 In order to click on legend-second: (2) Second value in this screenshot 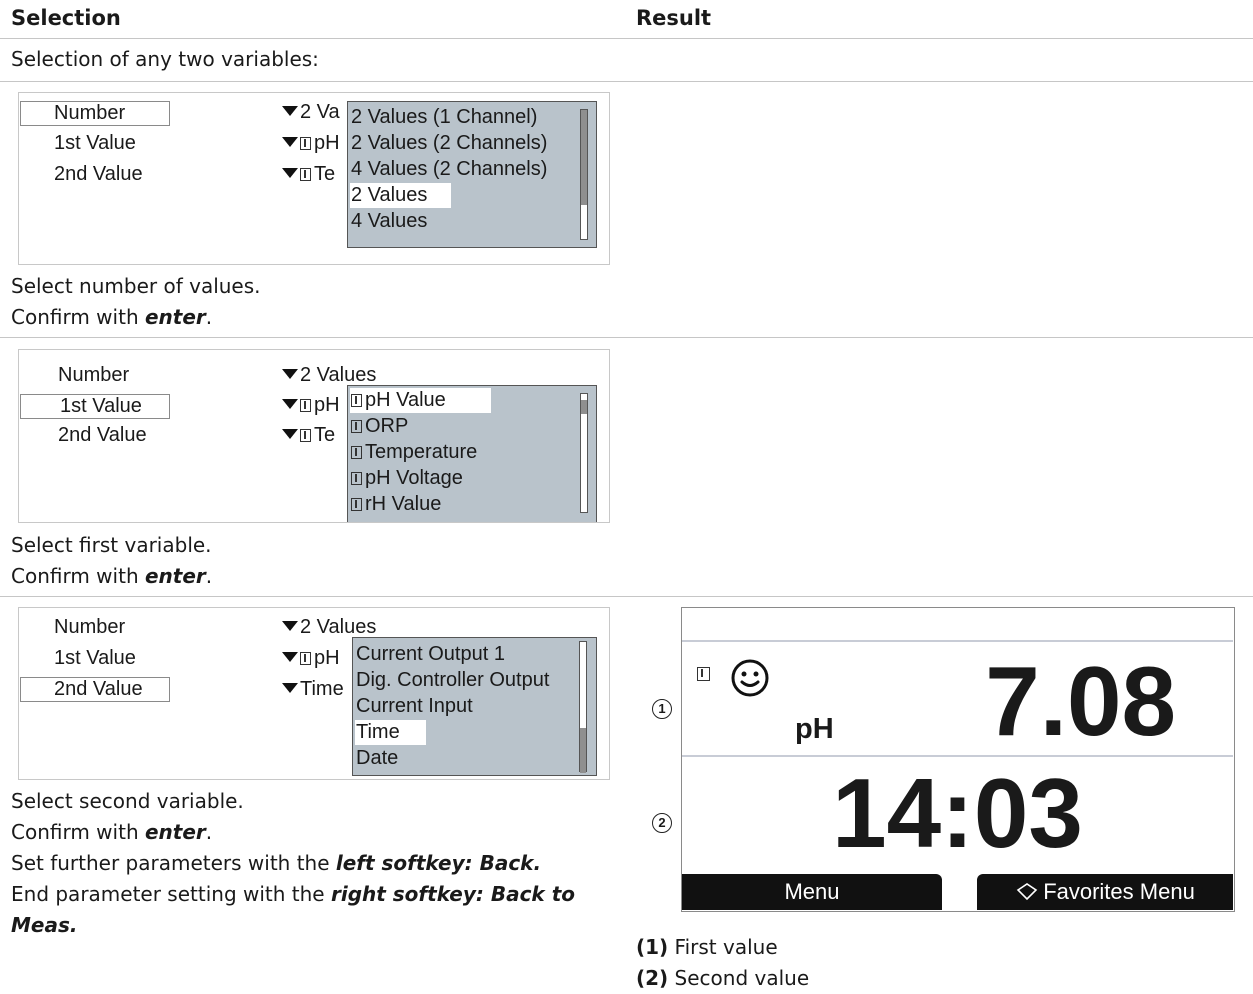, I will do `click(723, 978)`.